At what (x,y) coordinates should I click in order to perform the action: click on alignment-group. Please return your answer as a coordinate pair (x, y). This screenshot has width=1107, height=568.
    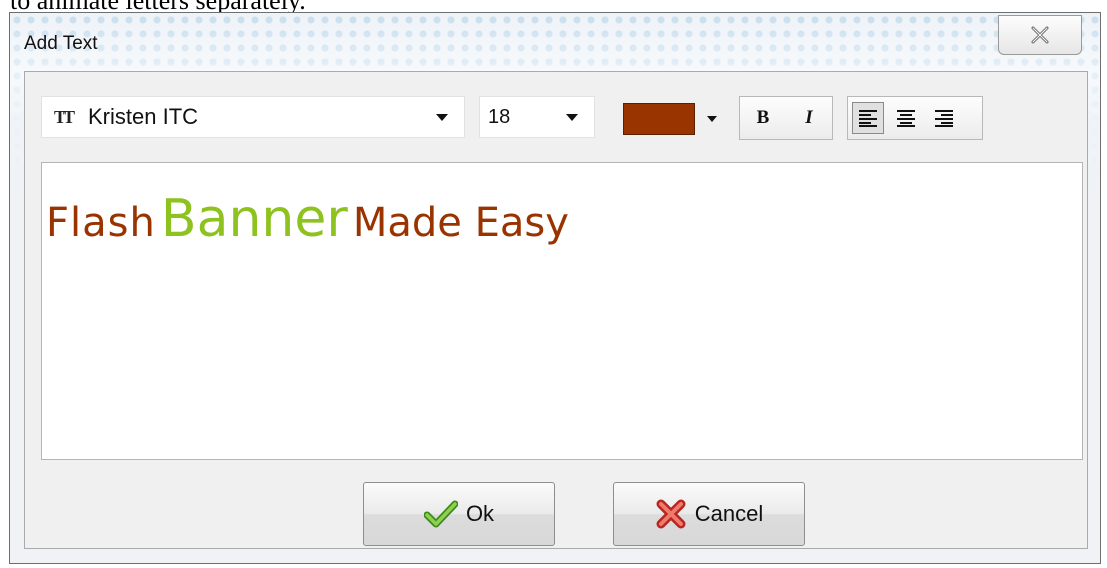
    Looking at the image, I should click on (915, 118).